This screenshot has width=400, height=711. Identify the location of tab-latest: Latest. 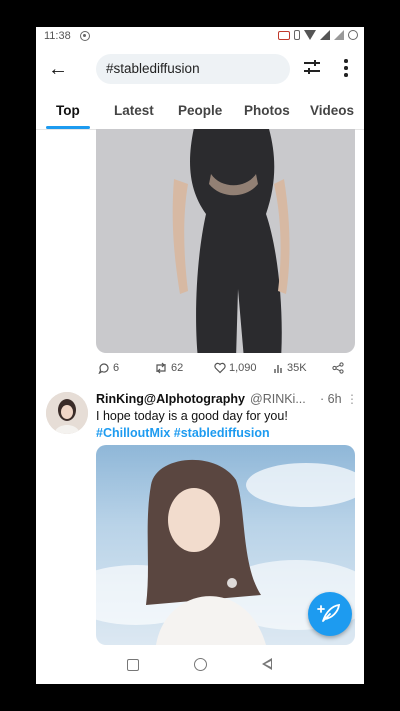
(134, 110).